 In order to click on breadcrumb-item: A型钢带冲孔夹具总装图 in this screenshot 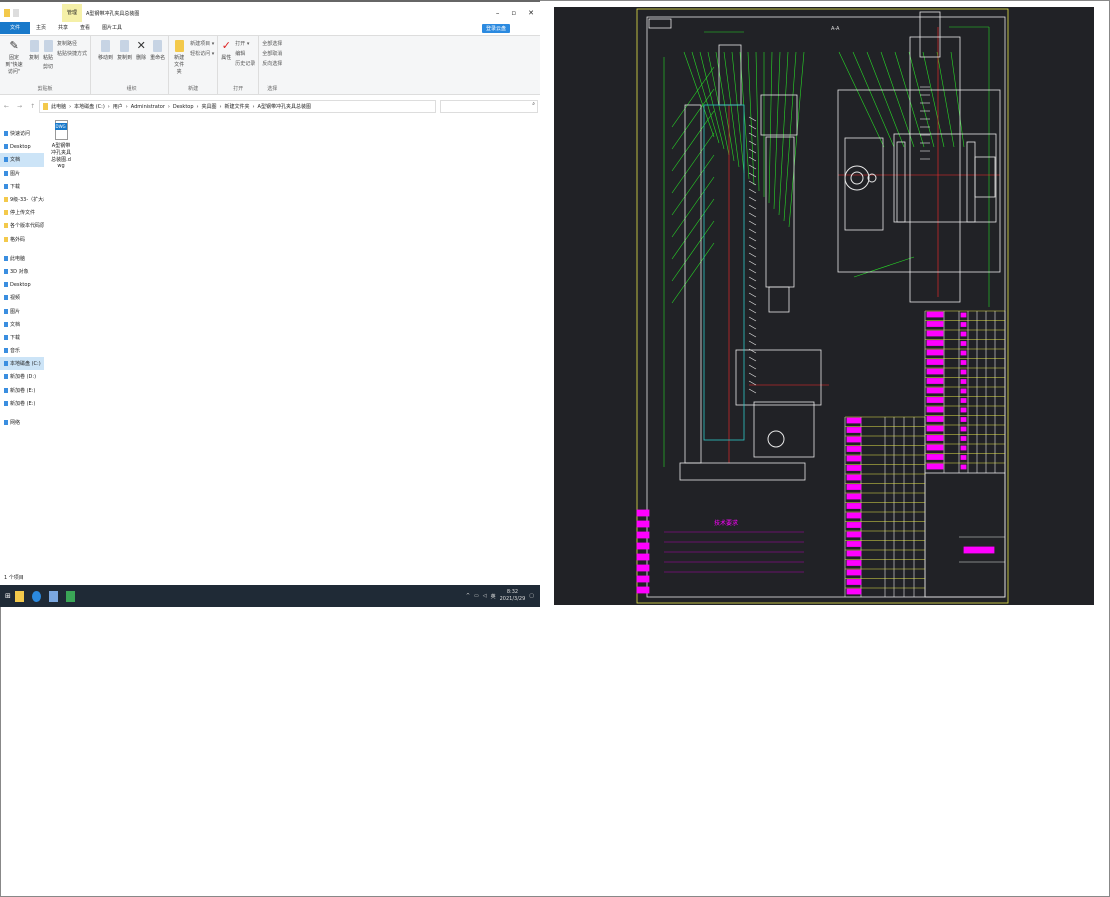, I will do `click(284, 106)`.